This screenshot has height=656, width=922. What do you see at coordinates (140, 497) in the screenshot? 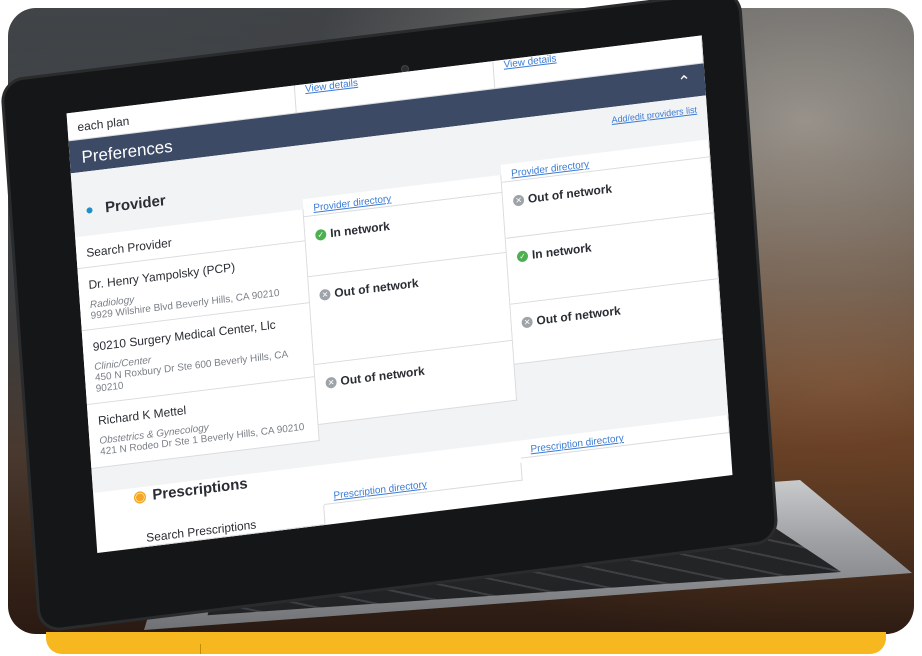
I see `pills-icon: ◉` at bounding box center [140, 497].